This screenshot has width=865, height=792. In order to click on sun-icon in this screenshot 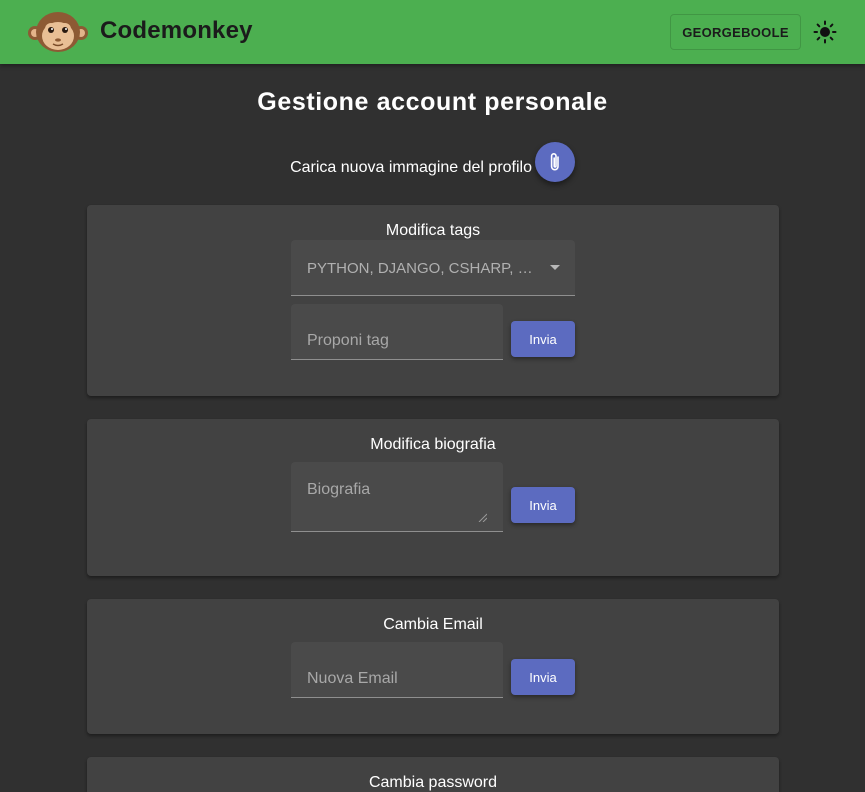, I will do `click(825, 32)`.